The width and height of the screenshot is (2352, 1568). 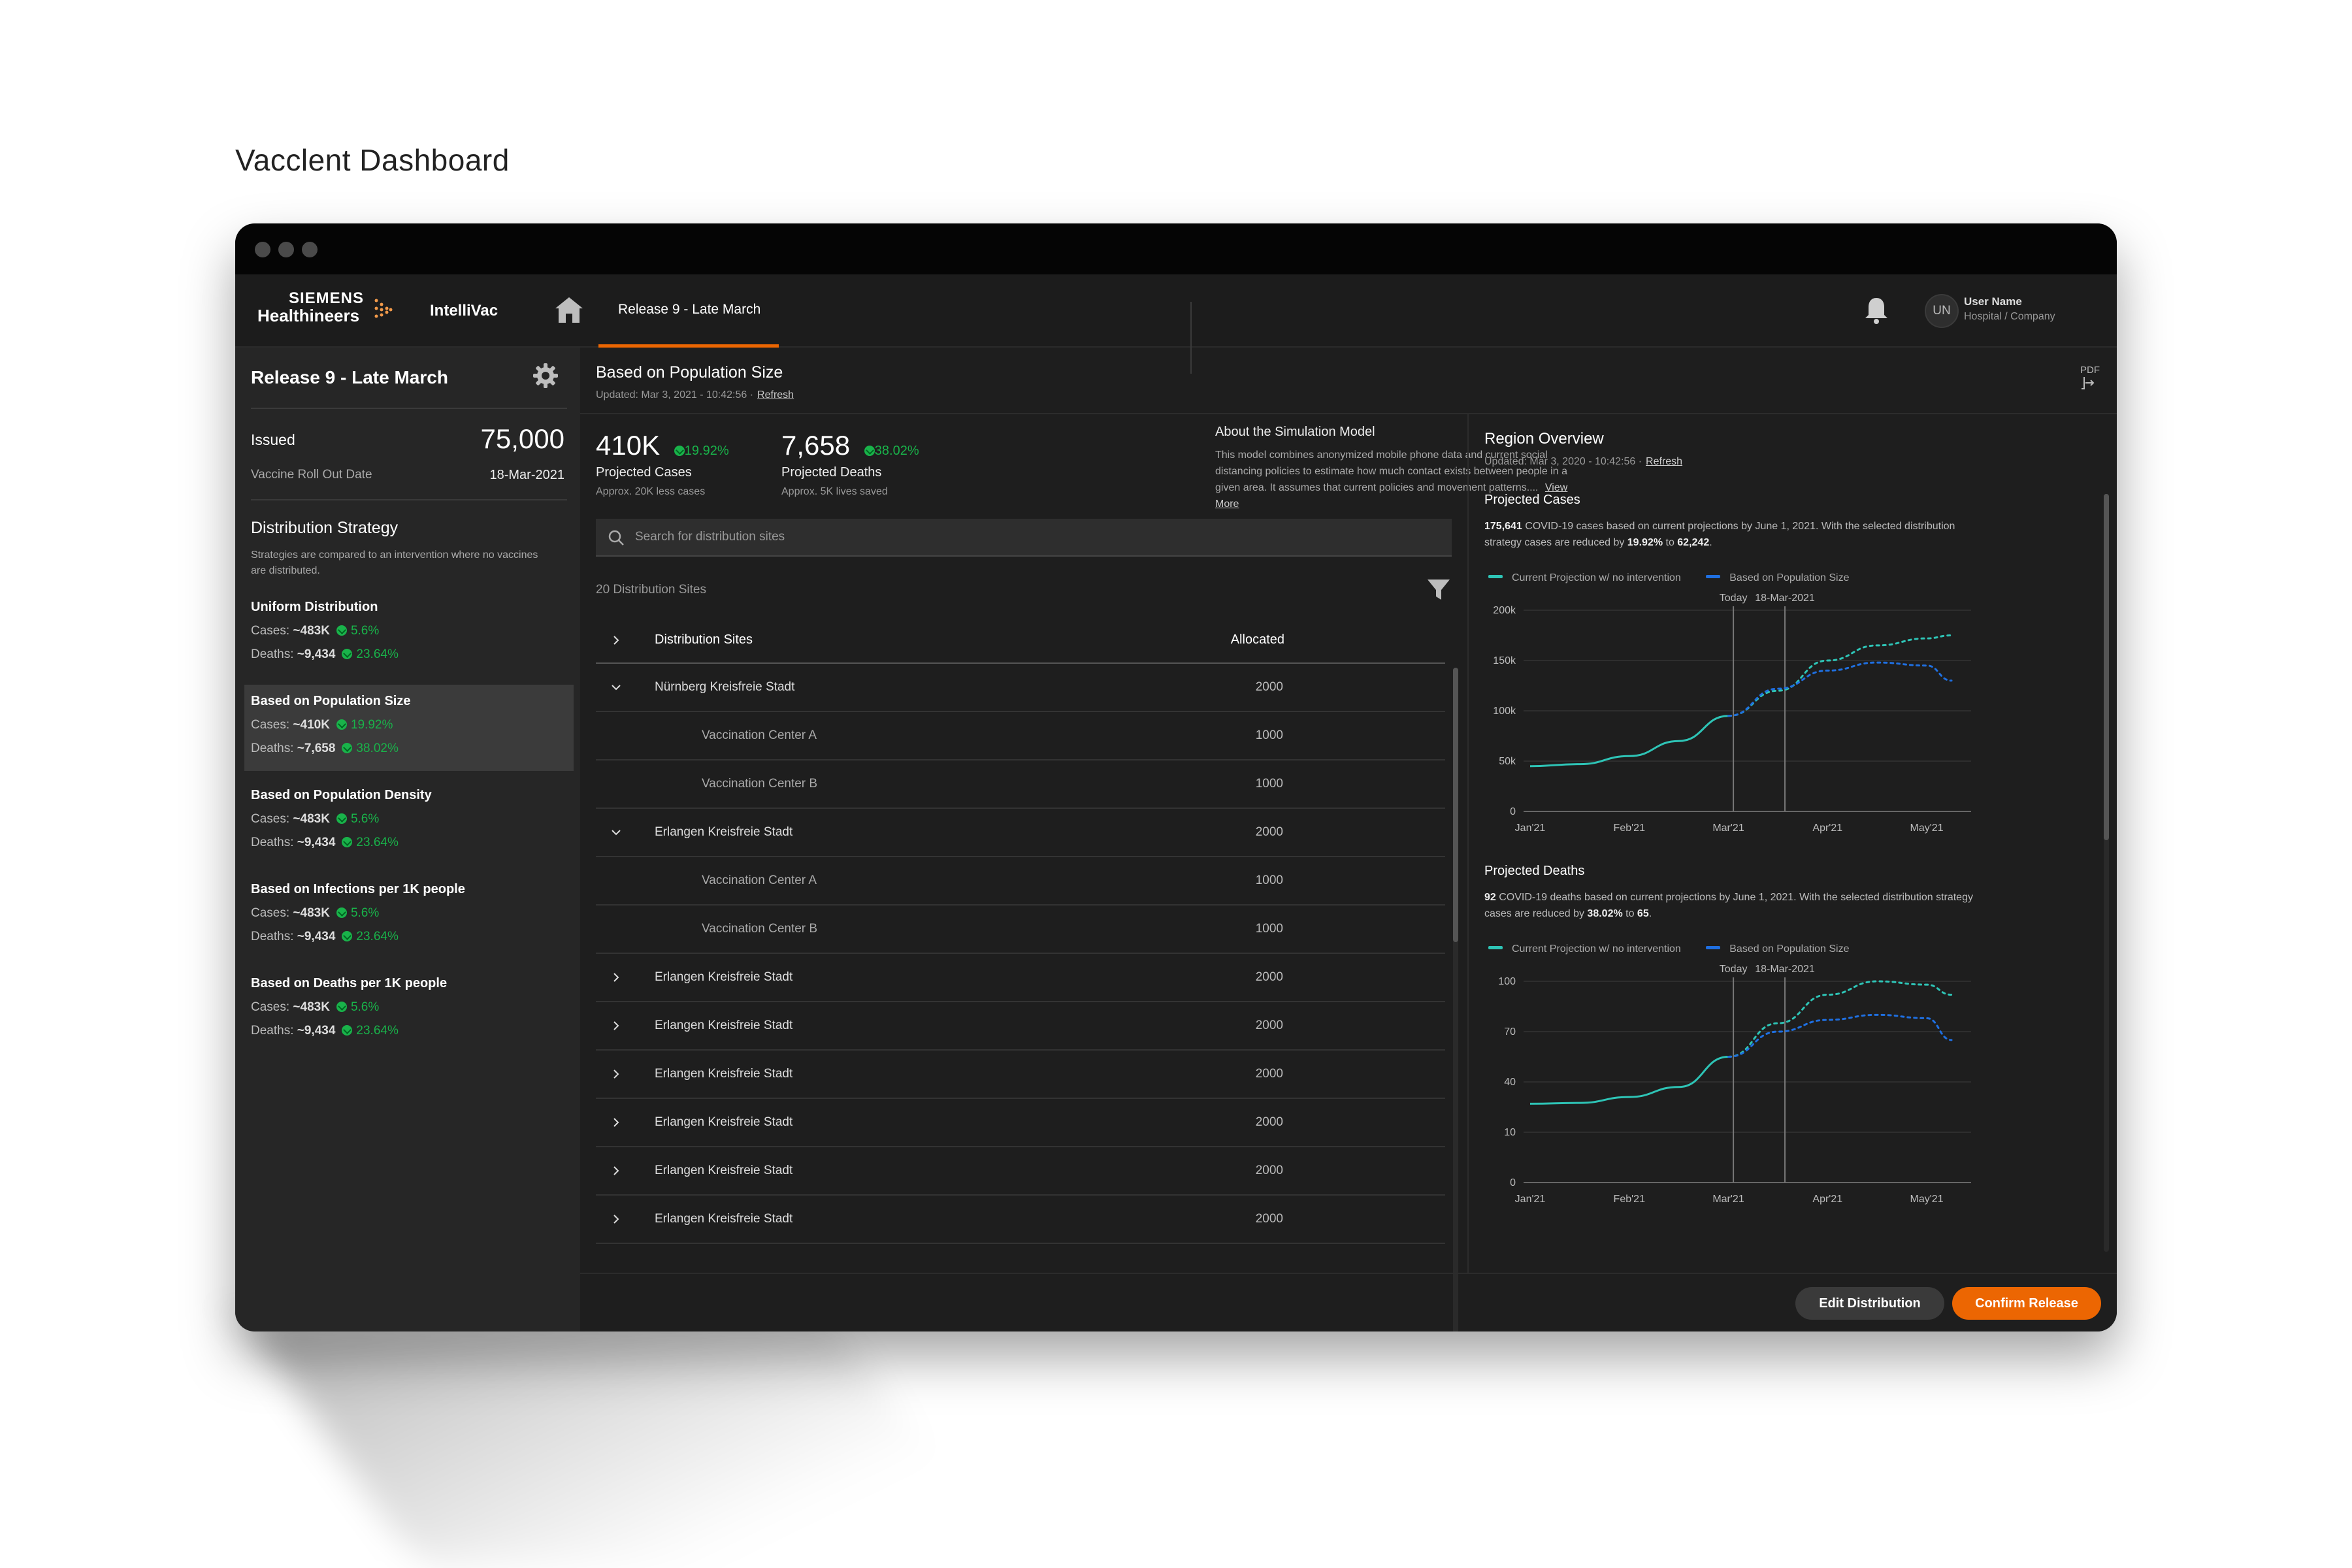 I want to click on site-name: Erlangen Kreisfreie Stadt, so click(x=724, y=1170).